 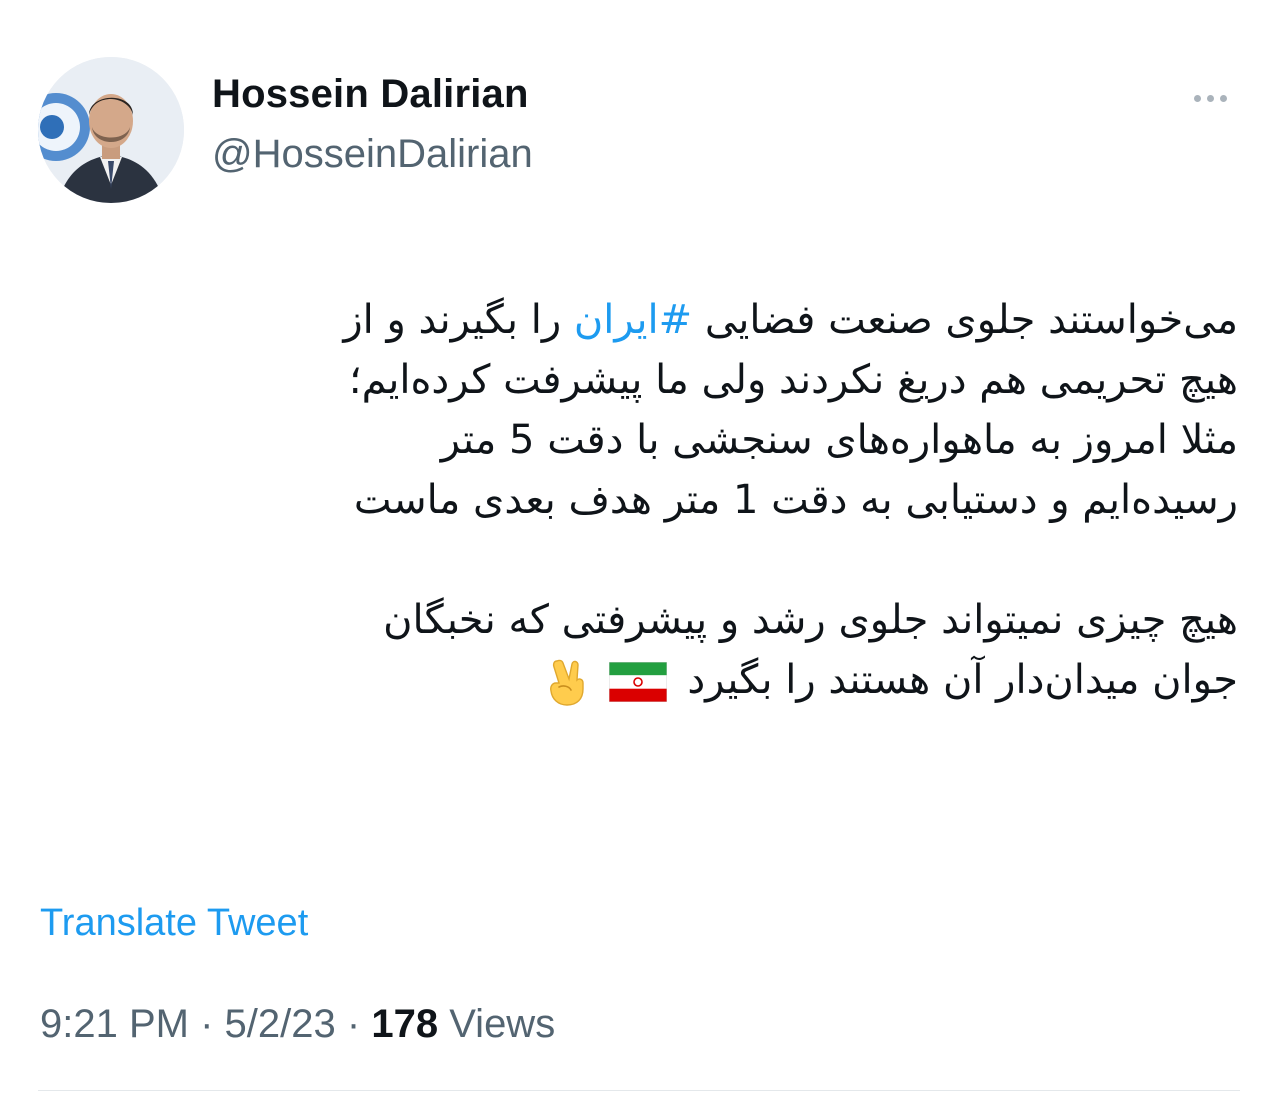 What do you see at coordinates (280, 1024) in the screenshot?
I see `tweet-date: 5/2/23` at bounding box center [280, 1024].